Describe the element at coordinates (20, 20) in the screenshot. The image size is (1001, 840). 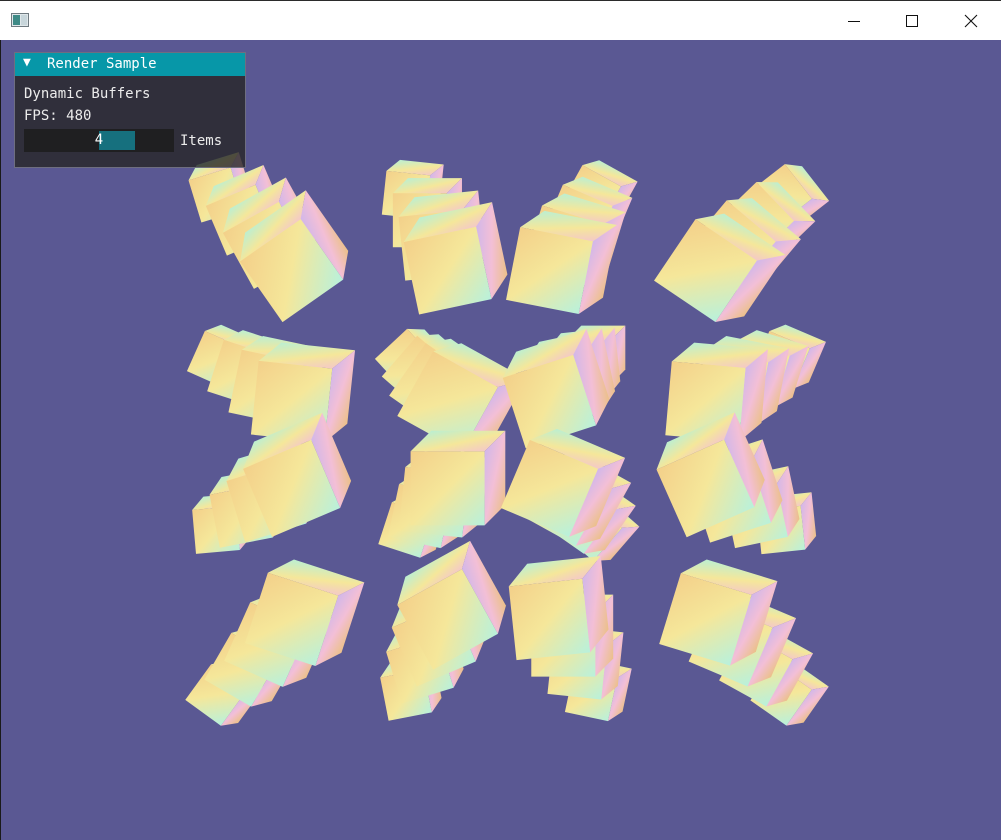
I see `window-app-icon` at that location.